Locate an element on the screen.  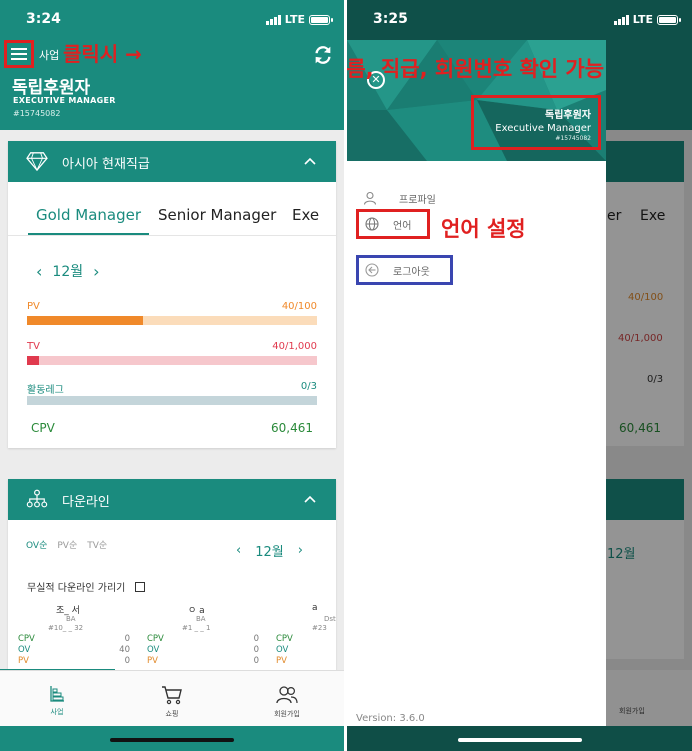
sort-ov: OV순 is located at coordinates (36, 544).